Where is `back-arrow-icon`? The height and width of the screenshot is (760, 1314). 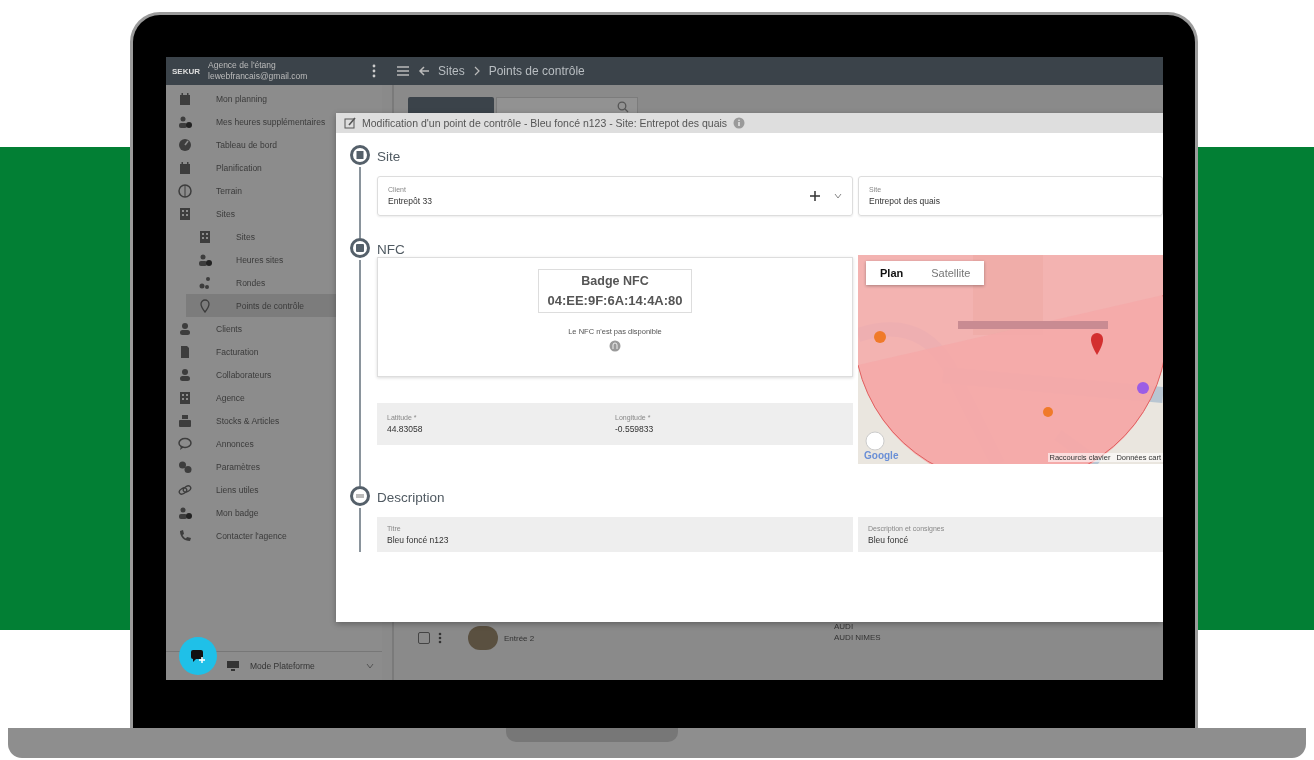 back-arrow-icon is located at coordinates (424, 71).